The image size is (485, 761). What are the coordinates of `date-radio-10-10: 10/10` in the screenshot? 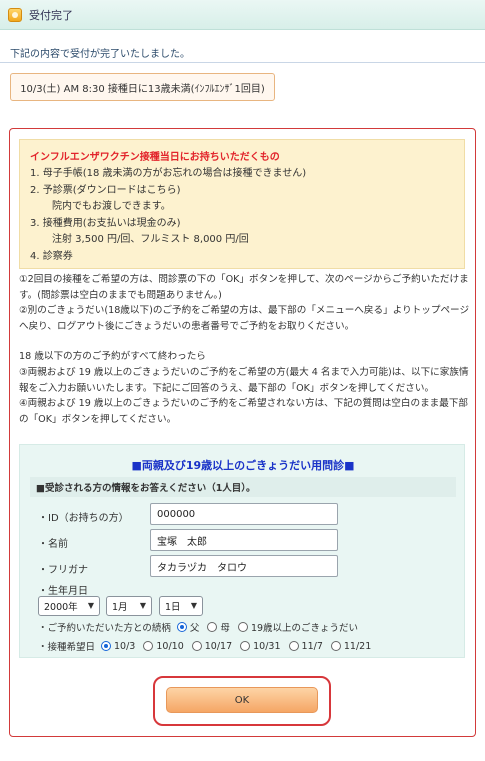 It's located at (163, 646).